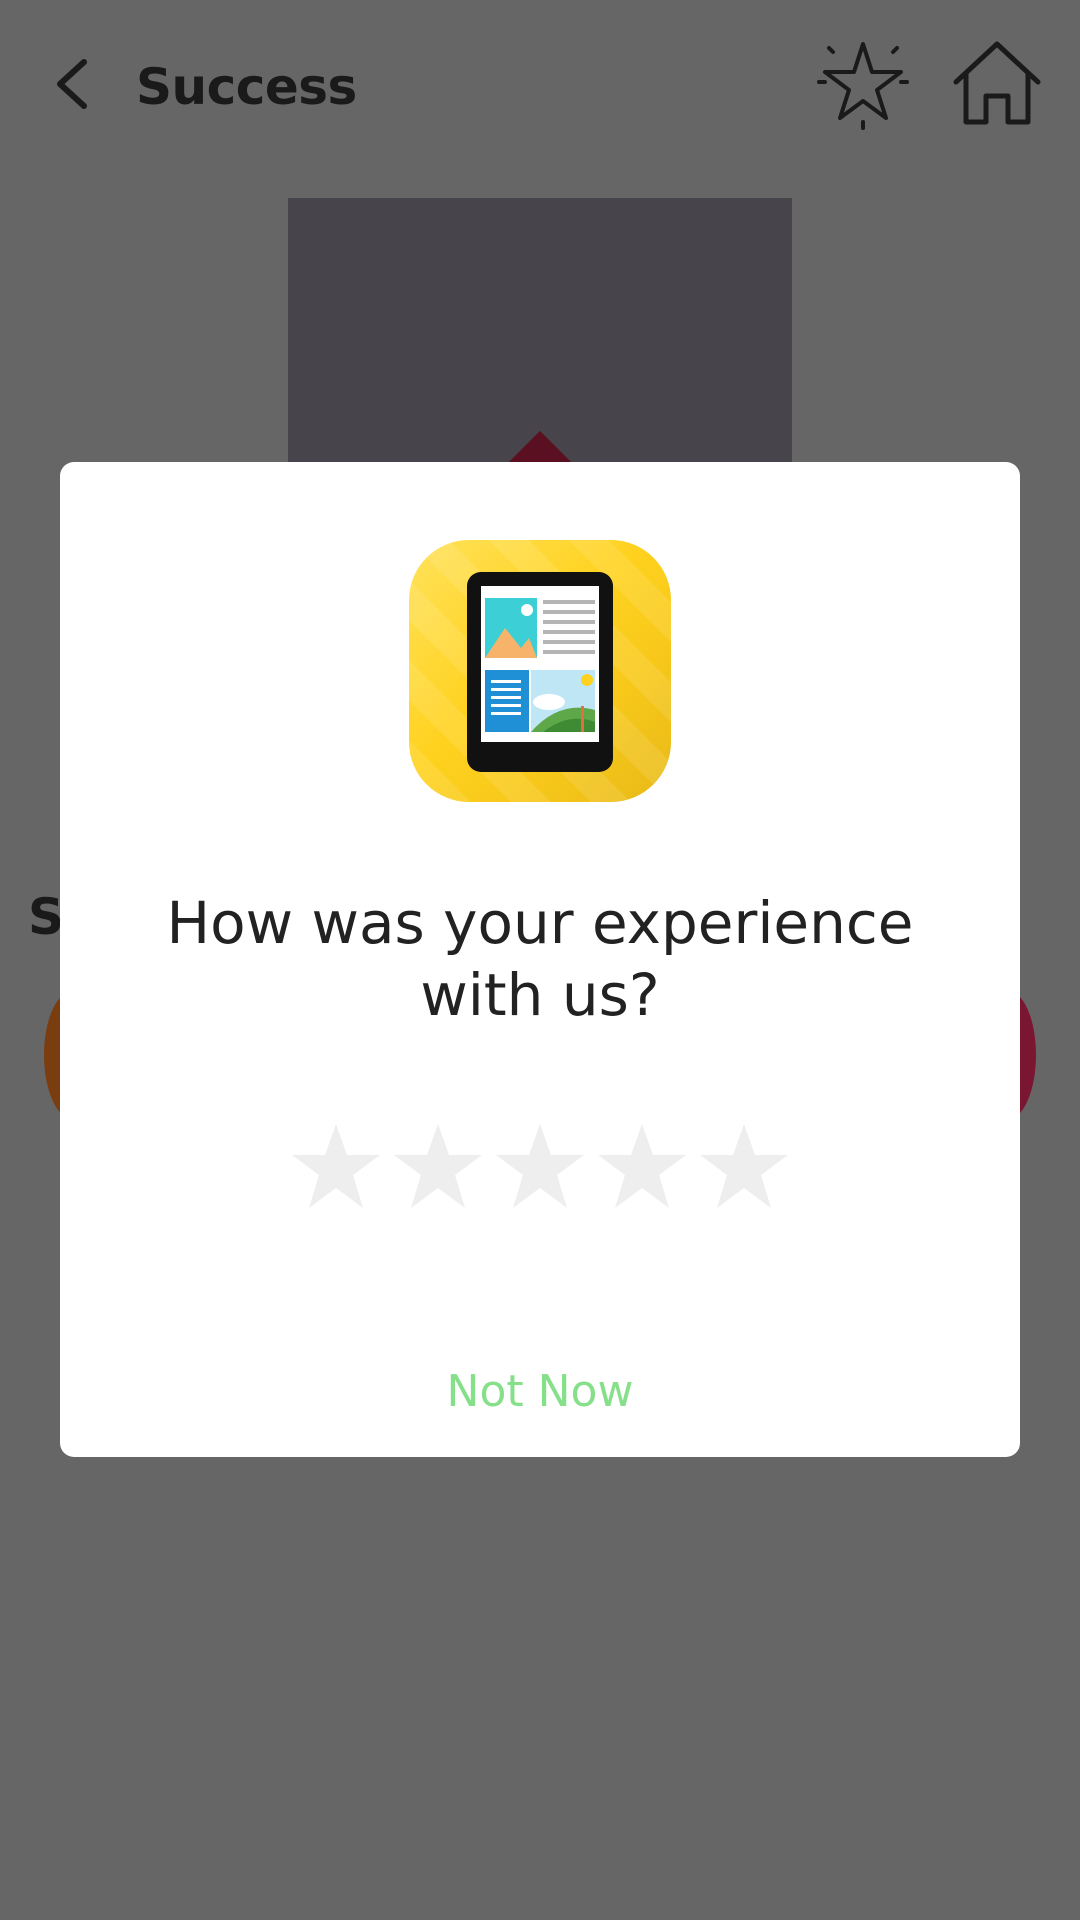  I want to click on star-rating, so click(540, 1167).